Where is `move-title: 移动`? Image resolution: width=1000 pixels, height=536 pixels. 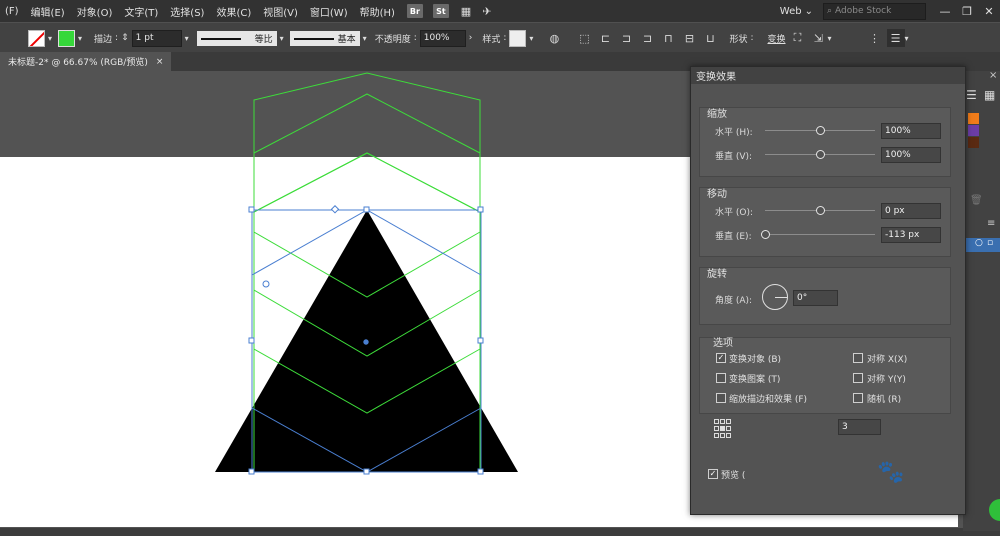 move-title: 移动 is located at coordinates (717, 194).